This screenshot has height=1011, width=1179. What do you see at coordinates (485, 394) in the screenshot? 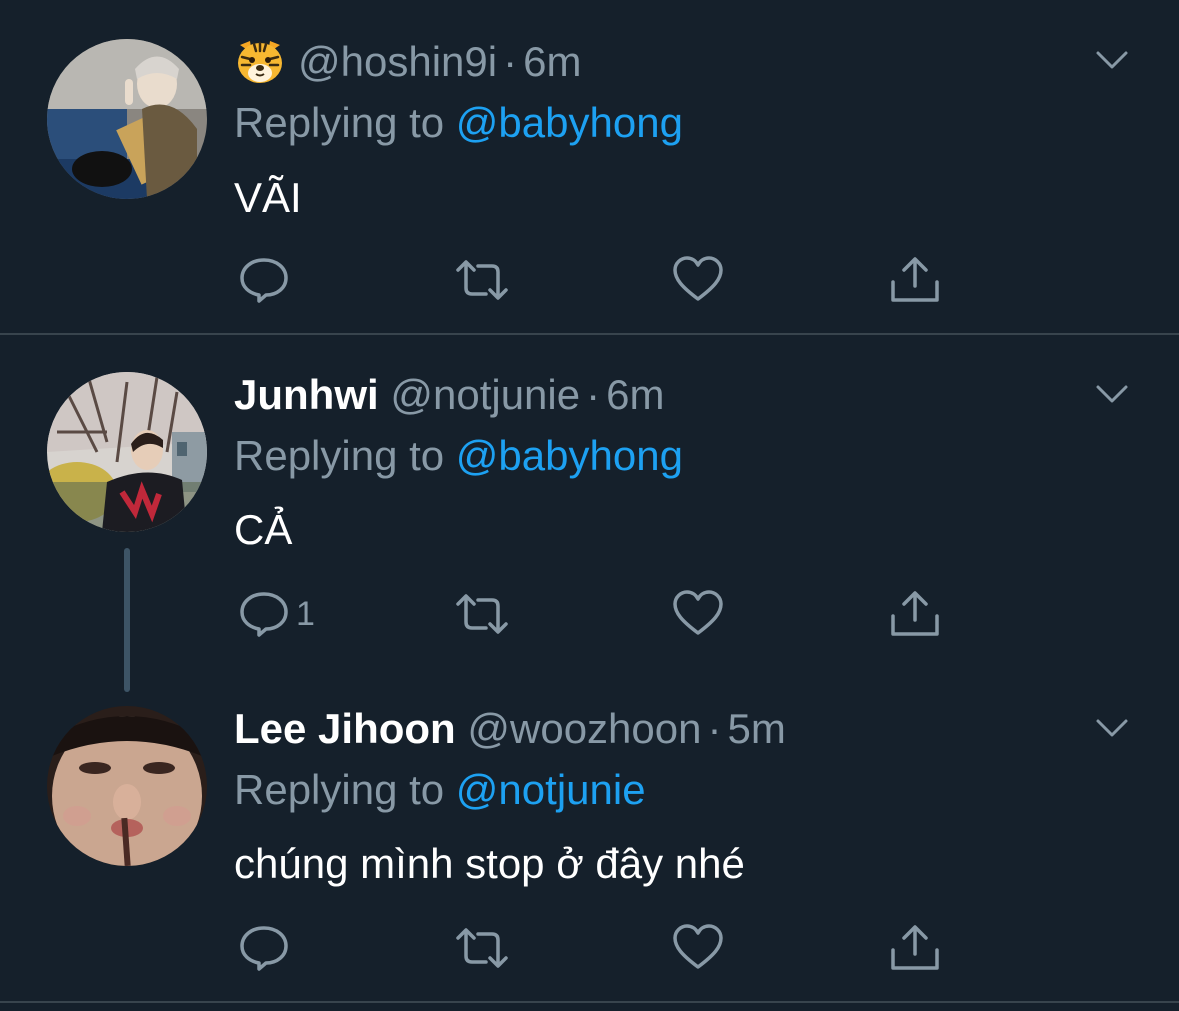
I see `user-handle: @notjunie` at bounding box center [485, 394].